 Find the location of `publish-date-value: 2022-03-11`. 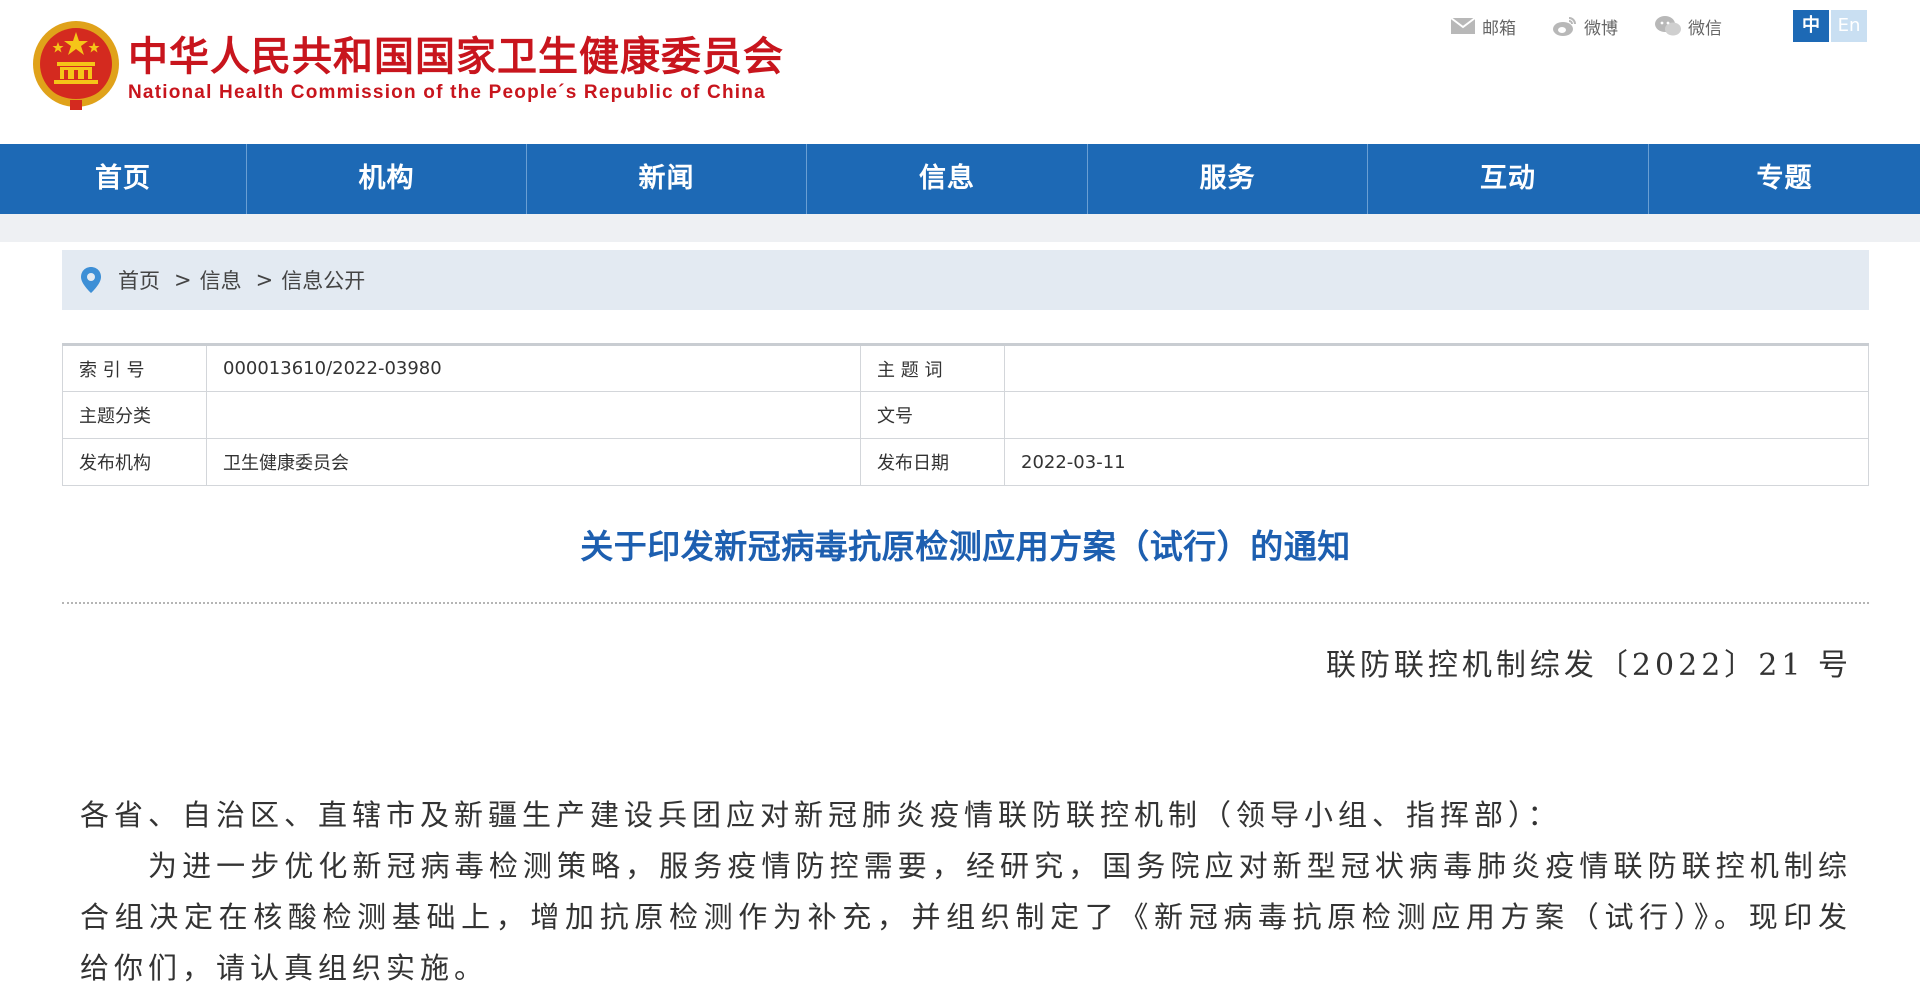

publish-date-value: 2022-03-11 is located at coordinates (1436, 462).